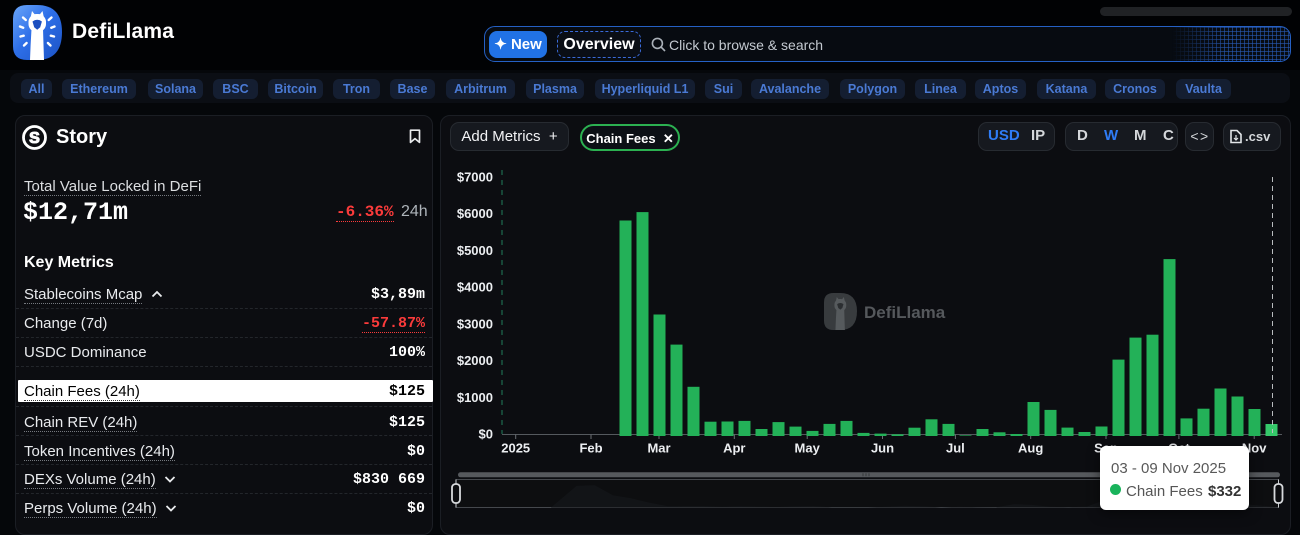 The height and width of the screenshot is (535, 1300). What do you see at coordinates (734, 448) in the screenshot?
I see `svg-text: Apr` at bounding box center [734, 448].